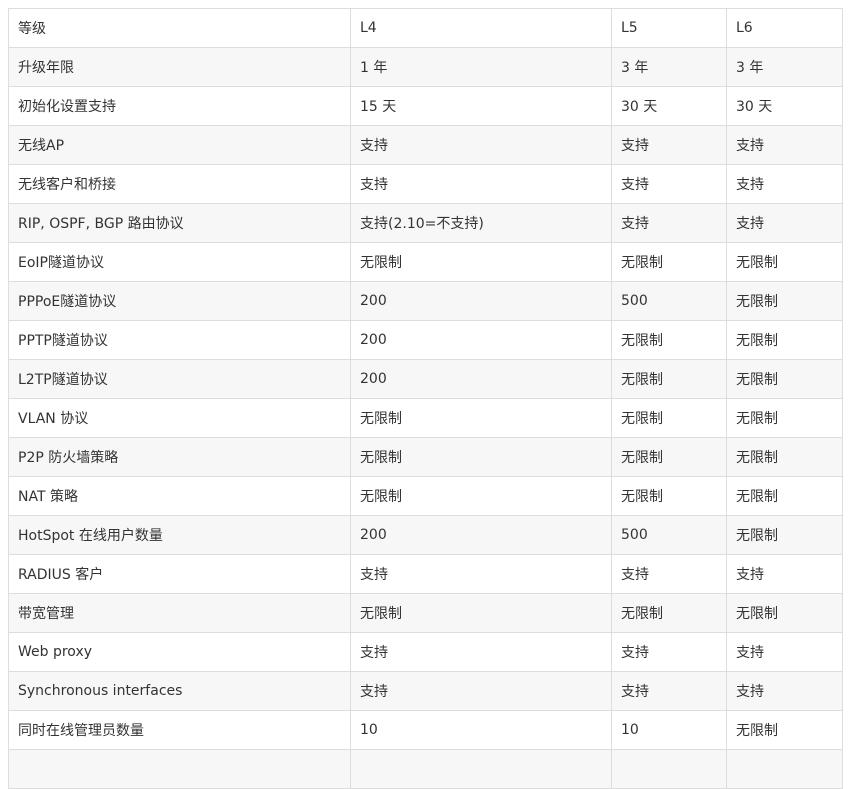  I want to click on feature-cell: PPTP隧道协议, so click(179, 340).